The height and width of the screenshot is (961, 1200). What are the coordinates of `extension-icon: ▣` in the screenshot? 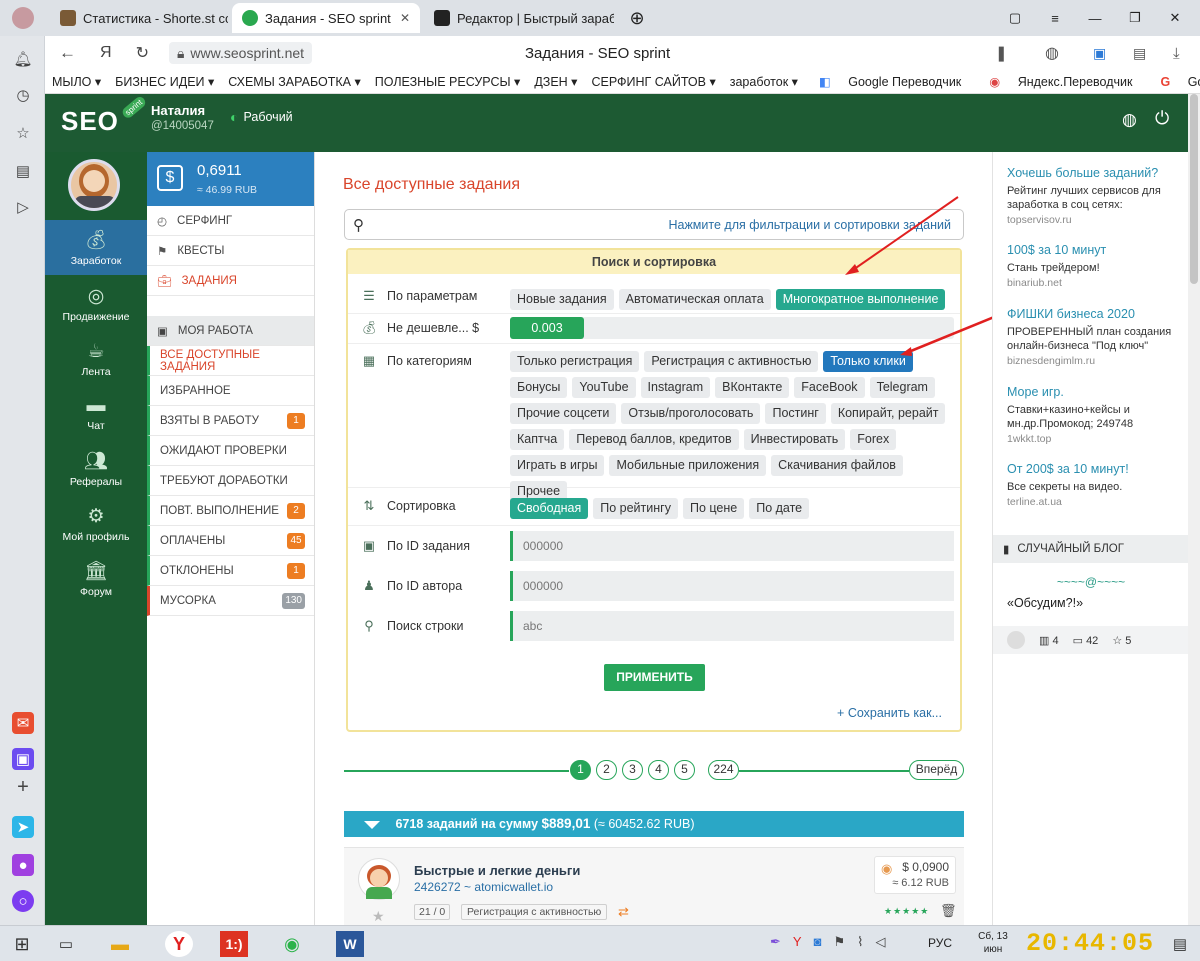 It's located at (1099, 53).